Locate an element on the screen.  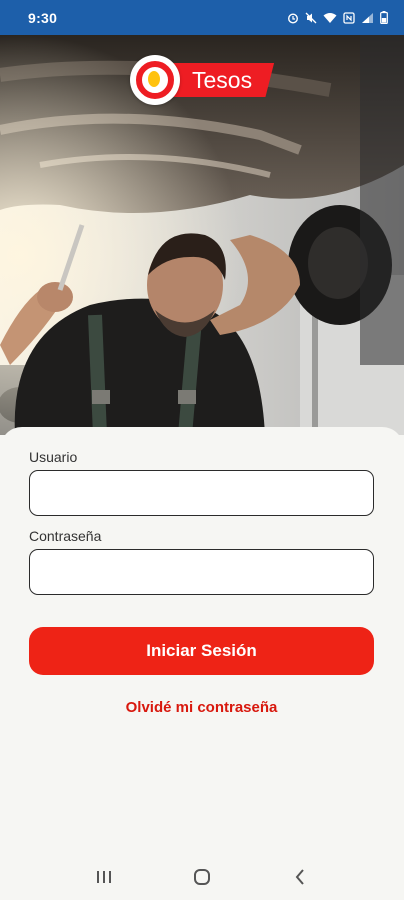
back-icon is located at coordinates (299, 876).